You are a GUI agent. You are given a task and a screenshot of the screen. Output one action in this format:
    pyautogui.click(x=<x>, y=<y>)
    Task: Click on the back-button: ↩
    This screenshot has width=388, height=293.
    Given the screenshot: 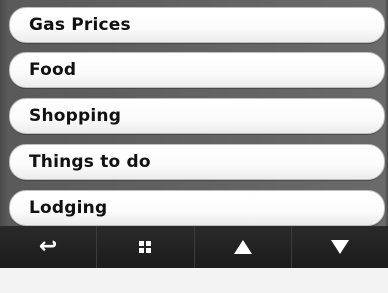 What is the action you would take?
    pyautogui.click(x=49, y=247)
    